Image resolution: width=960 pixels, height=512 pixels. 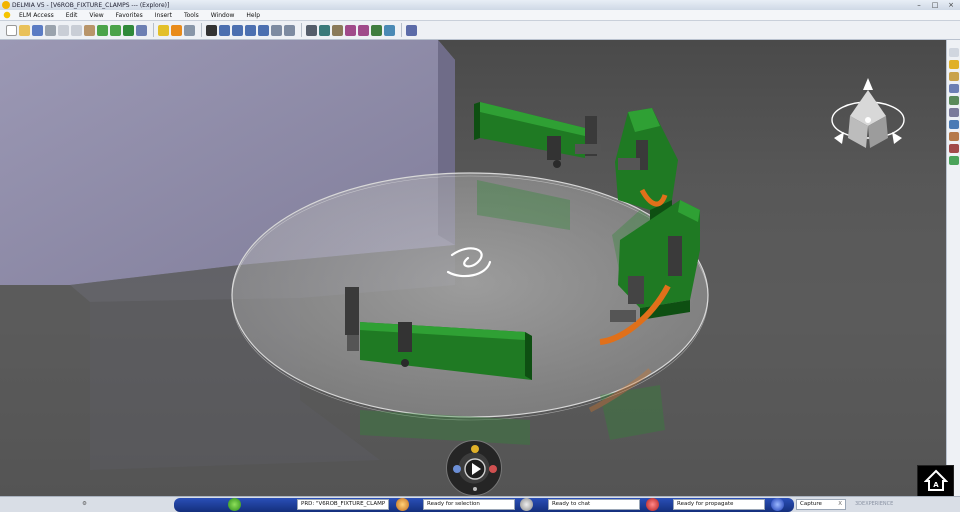 I want to click on maximize-button: □, so click(x=935, y=5).